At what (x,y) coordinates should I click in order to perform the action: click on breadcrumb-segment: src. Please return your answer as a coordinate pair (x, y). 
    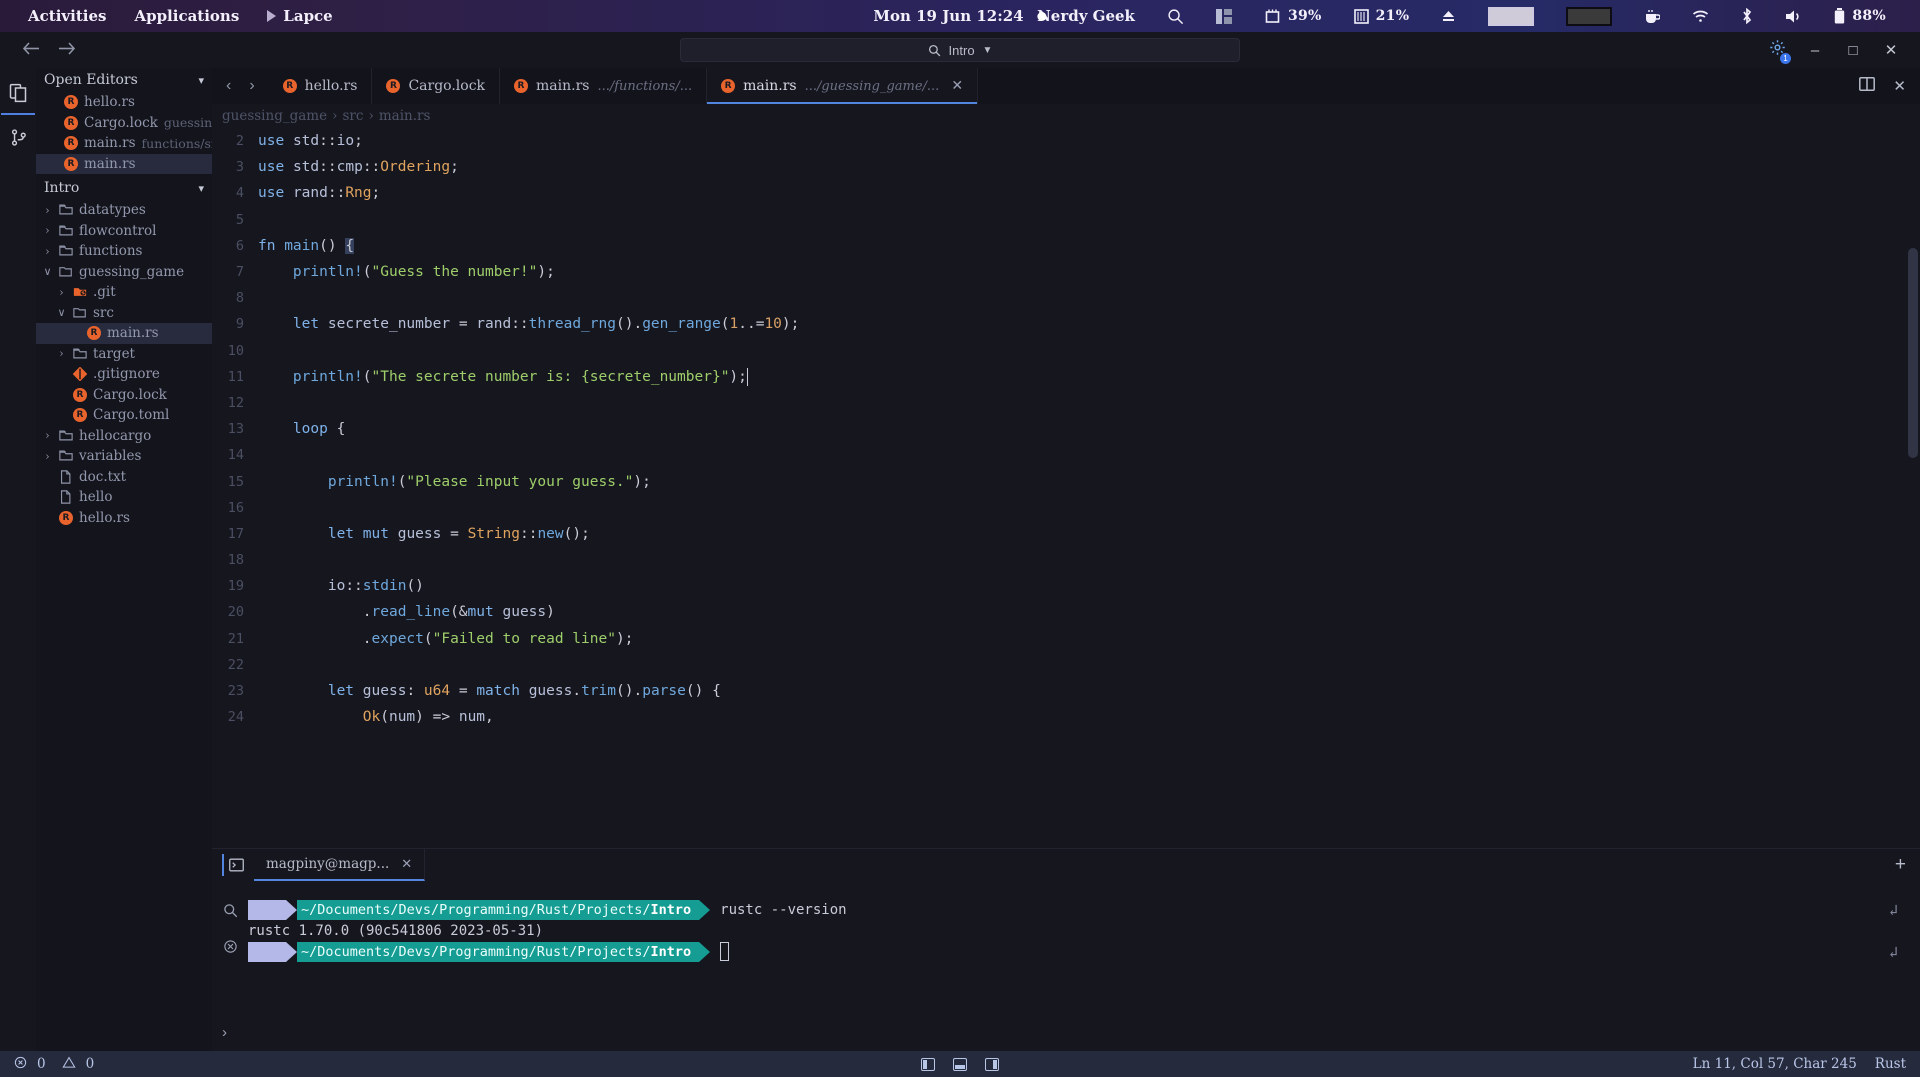
    Looking at the image, I should click on (352, 116).